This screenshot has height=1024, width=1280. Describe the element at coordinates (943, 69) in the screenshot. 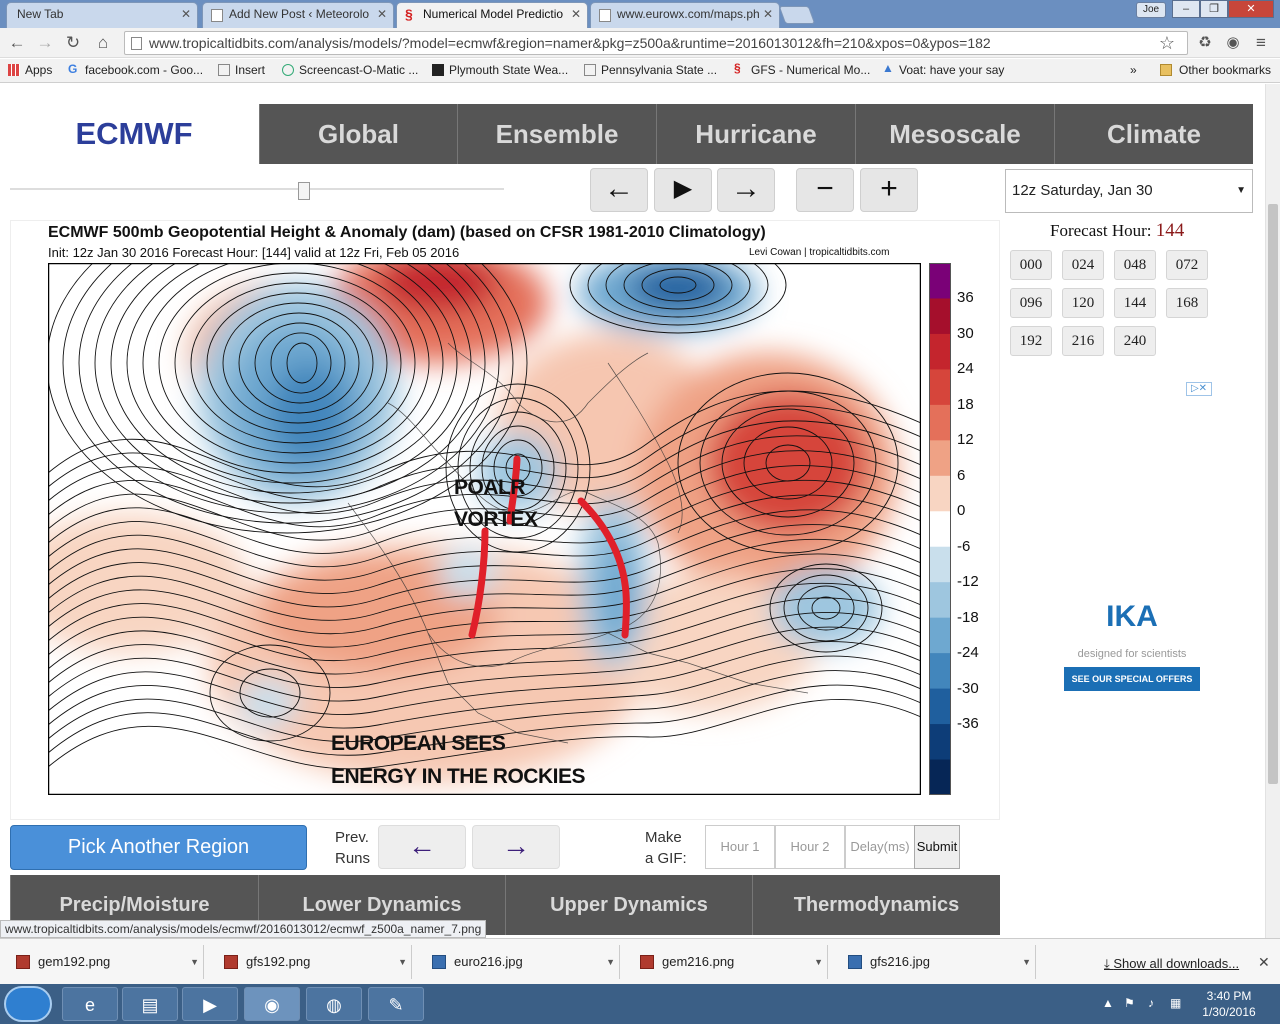

I see `bookmark-voat: ▲ Voat: have your say` at that location.